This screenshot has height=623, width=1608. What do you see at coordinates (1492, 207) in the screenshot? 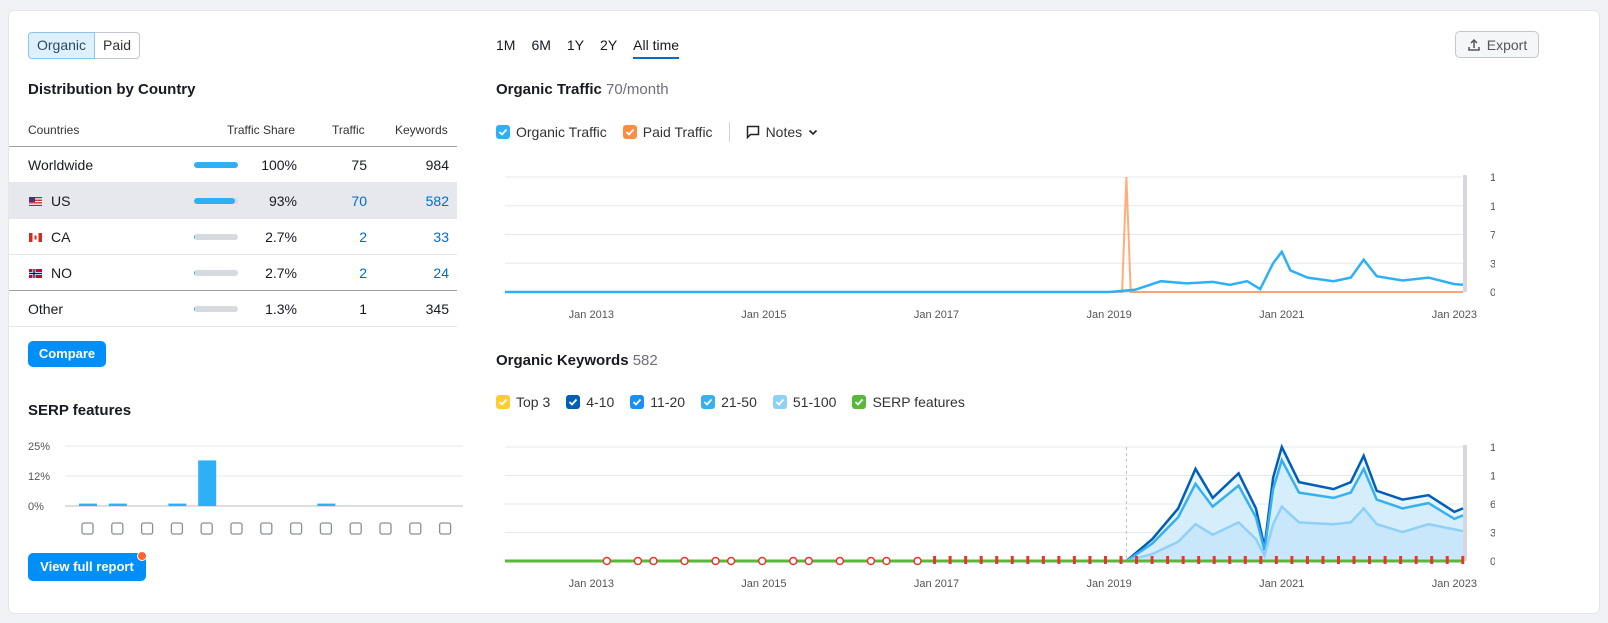
I see `y-tick-label: 1.2K` at bounding box center [1492, 207].